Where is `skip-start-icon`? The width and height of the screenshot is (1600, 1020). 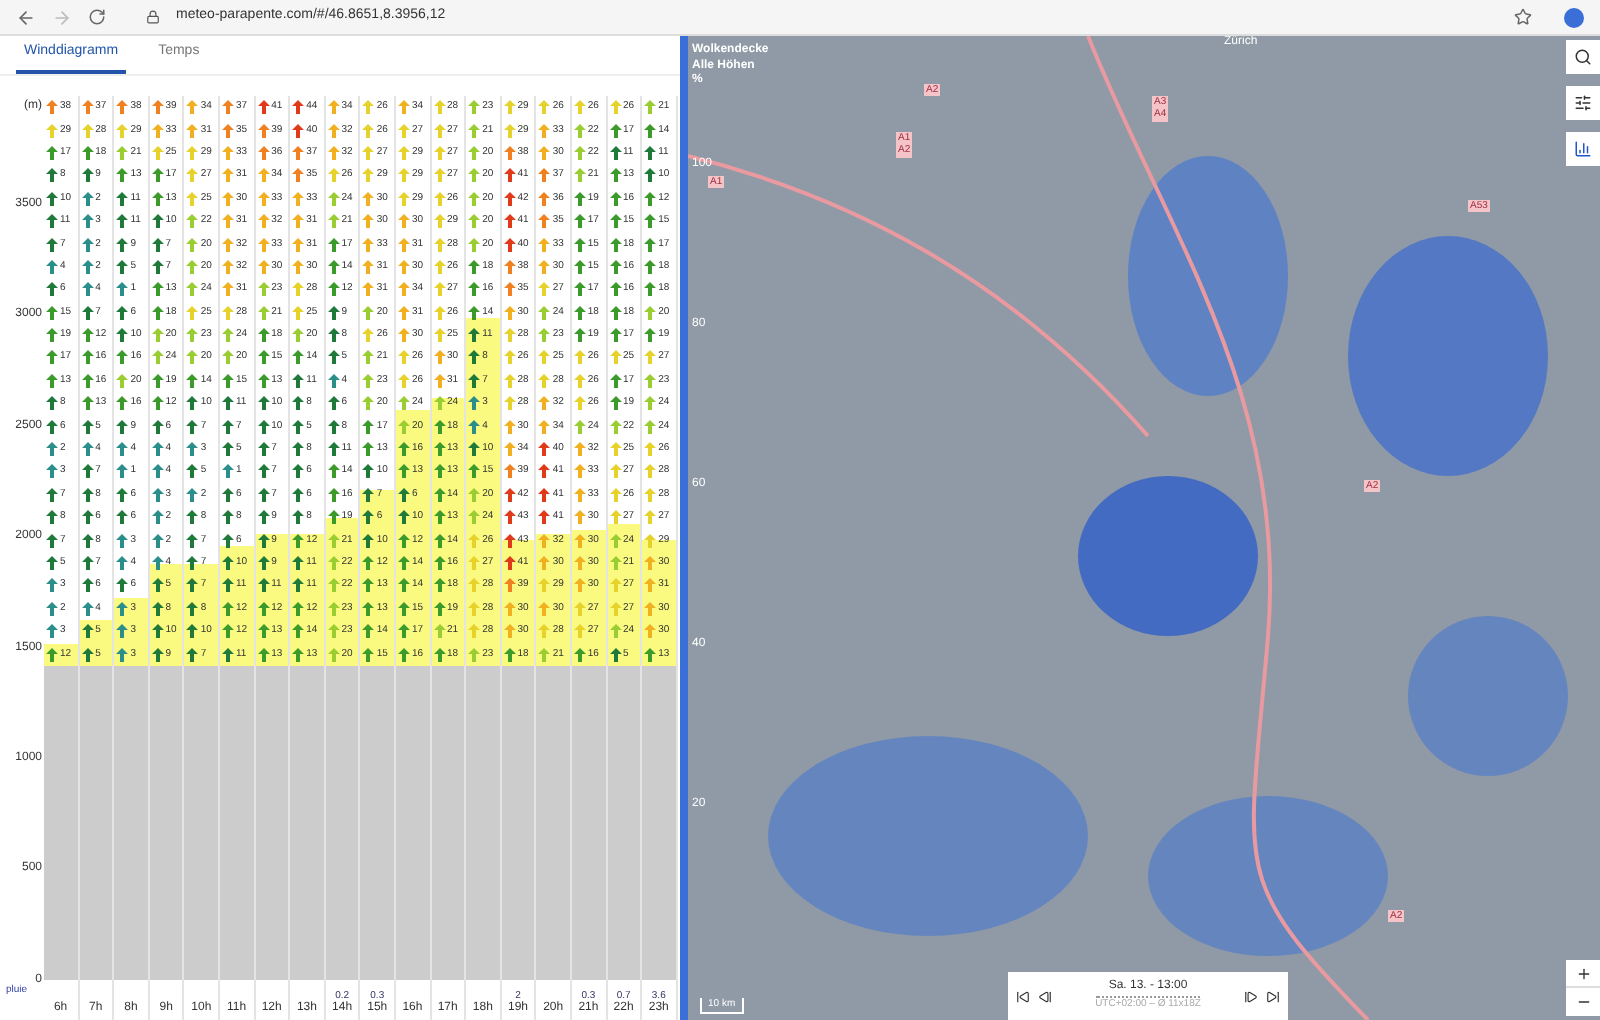
skip-start-icon is located at coordinates (1023, 996).